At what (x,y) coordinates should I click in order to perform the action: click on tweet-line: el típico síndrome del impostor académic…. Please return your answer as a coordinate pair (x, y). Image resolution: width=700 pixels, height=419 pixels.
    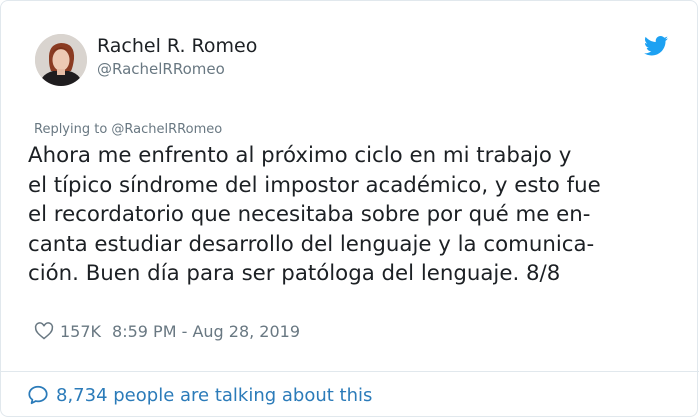
    Looking at the image, I should click on (314, 185).